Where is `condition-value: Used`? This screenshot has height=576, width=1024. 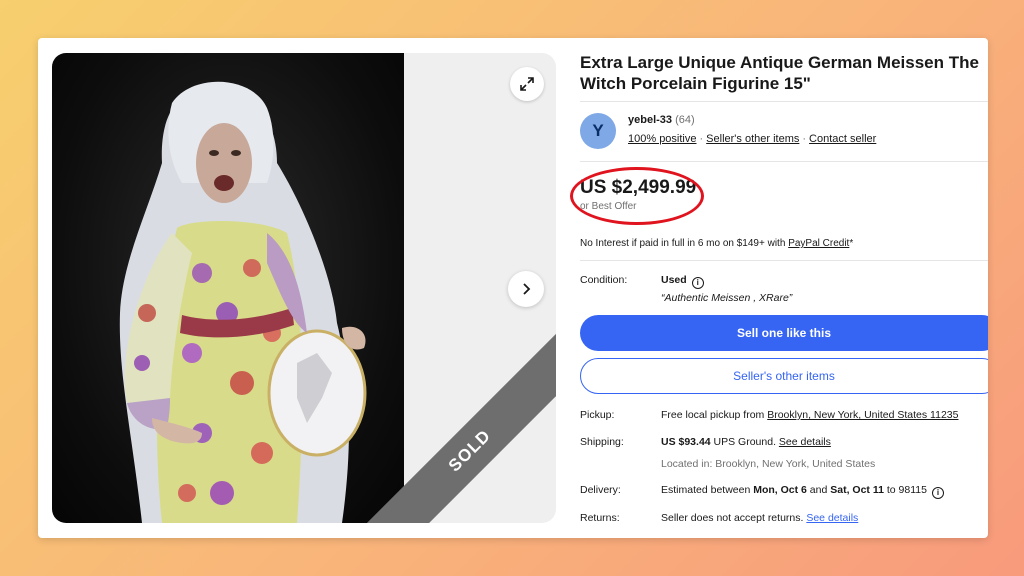 condition-value: Used is located at coordinates (674, 280).